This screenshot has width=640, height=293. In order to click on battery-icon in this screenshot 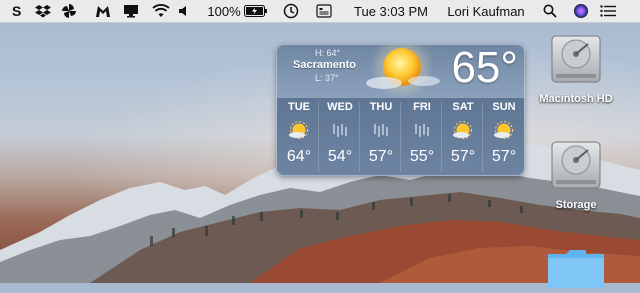, I will do `click(256, 11)`.